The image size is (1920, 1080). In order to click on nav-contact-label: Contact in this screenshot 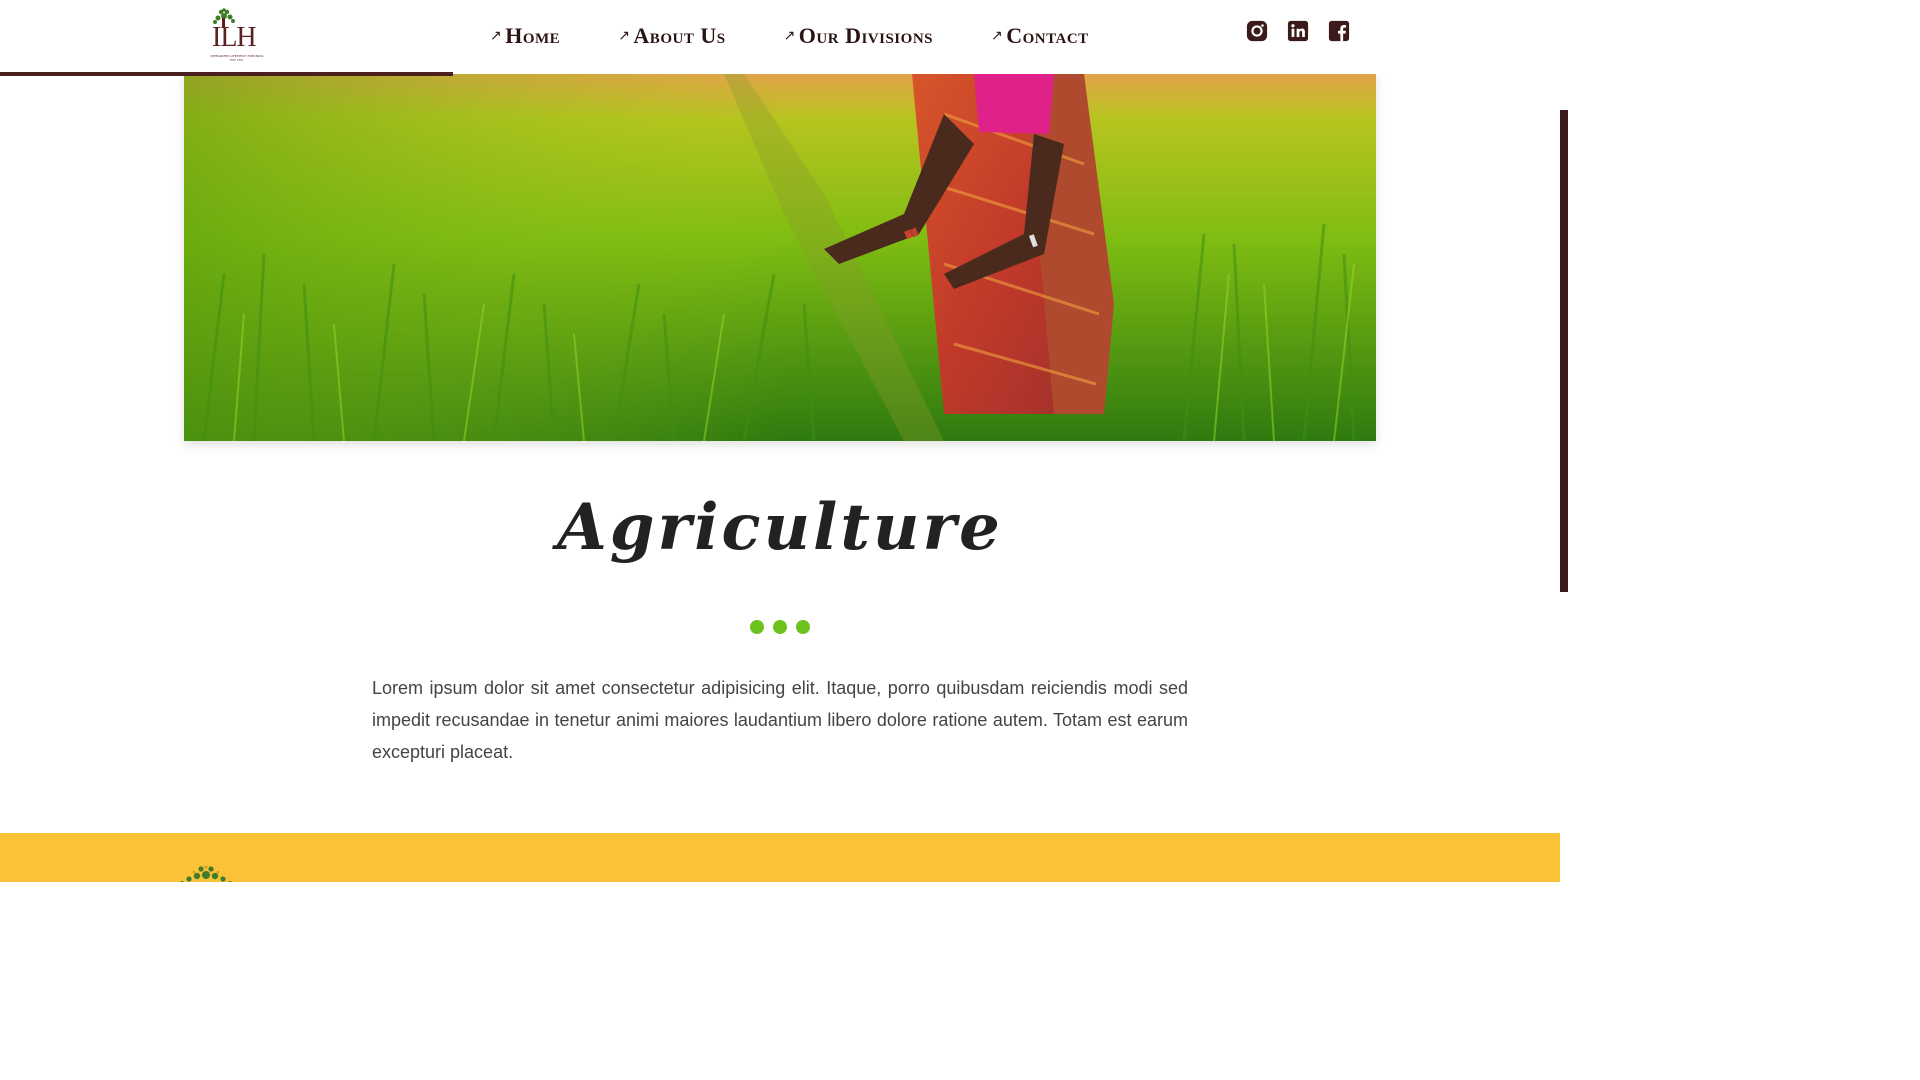, I will do `click(1047, 35)`.